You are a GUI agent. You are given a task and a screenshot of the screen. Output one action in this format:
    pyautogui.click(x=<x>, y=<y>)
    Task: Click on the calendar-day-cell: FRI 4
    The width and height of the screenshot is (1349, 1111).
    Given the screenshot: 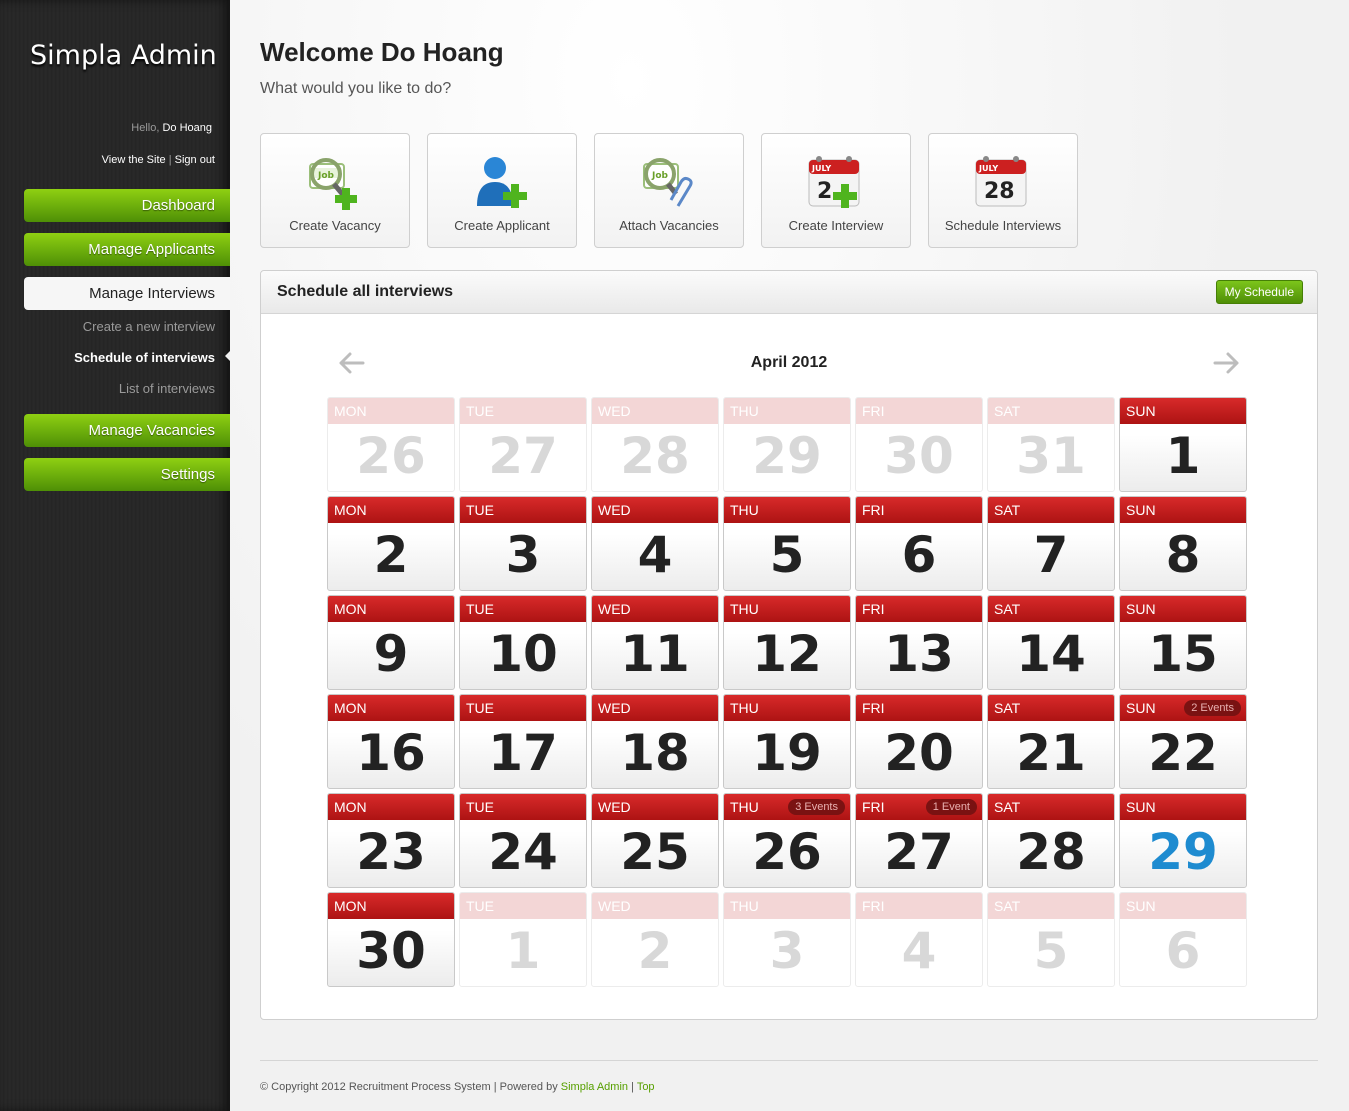 What is the action you would take?
    pyautogui.click(x=919, y=939)
    